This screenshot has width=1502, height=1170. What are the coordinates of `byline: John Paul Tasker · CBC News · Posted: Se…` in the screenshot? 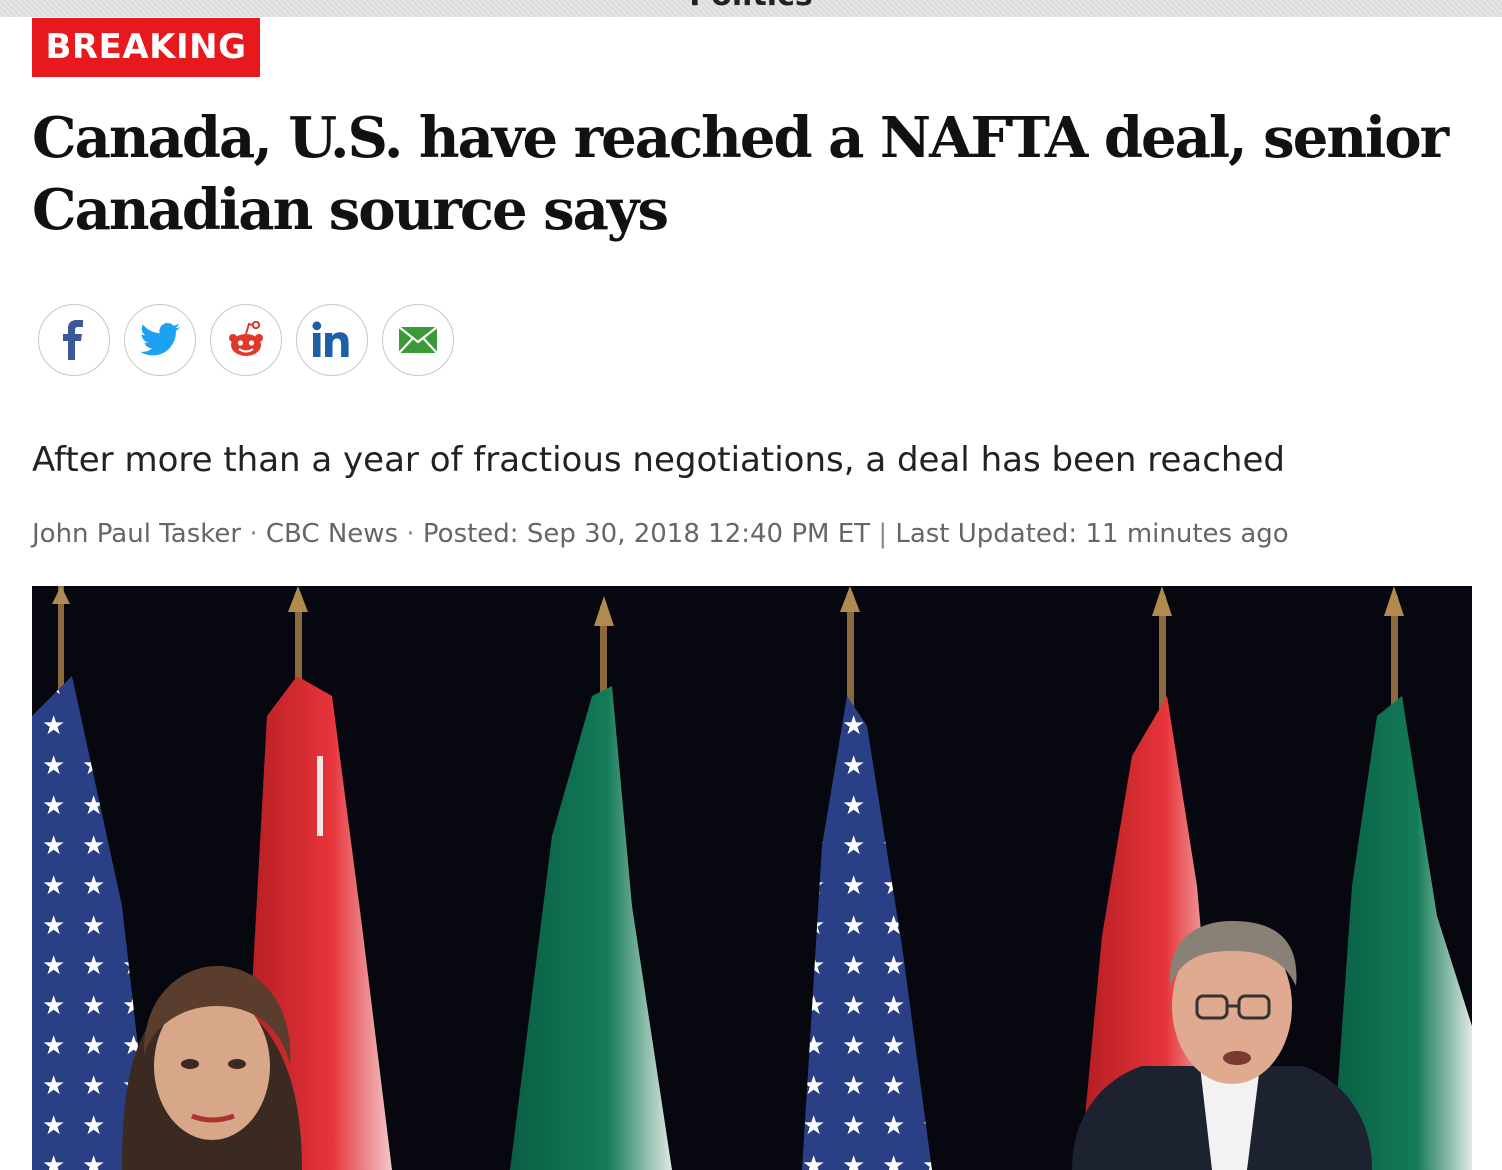 It's located at (660, 534).